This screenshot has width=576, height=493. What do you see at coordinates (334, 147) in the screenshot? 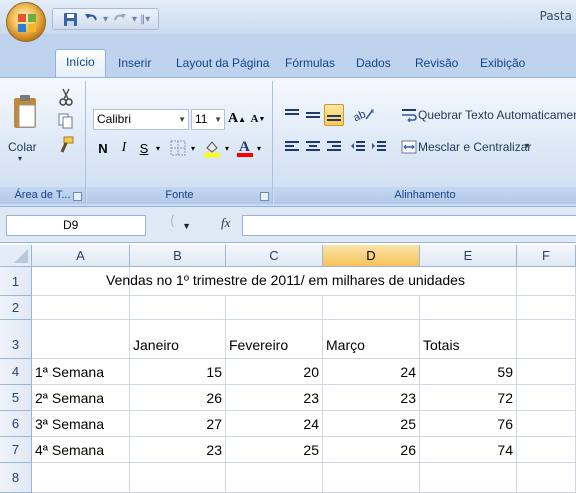
I see `align-right-icon` at bounding box center [334, 147].